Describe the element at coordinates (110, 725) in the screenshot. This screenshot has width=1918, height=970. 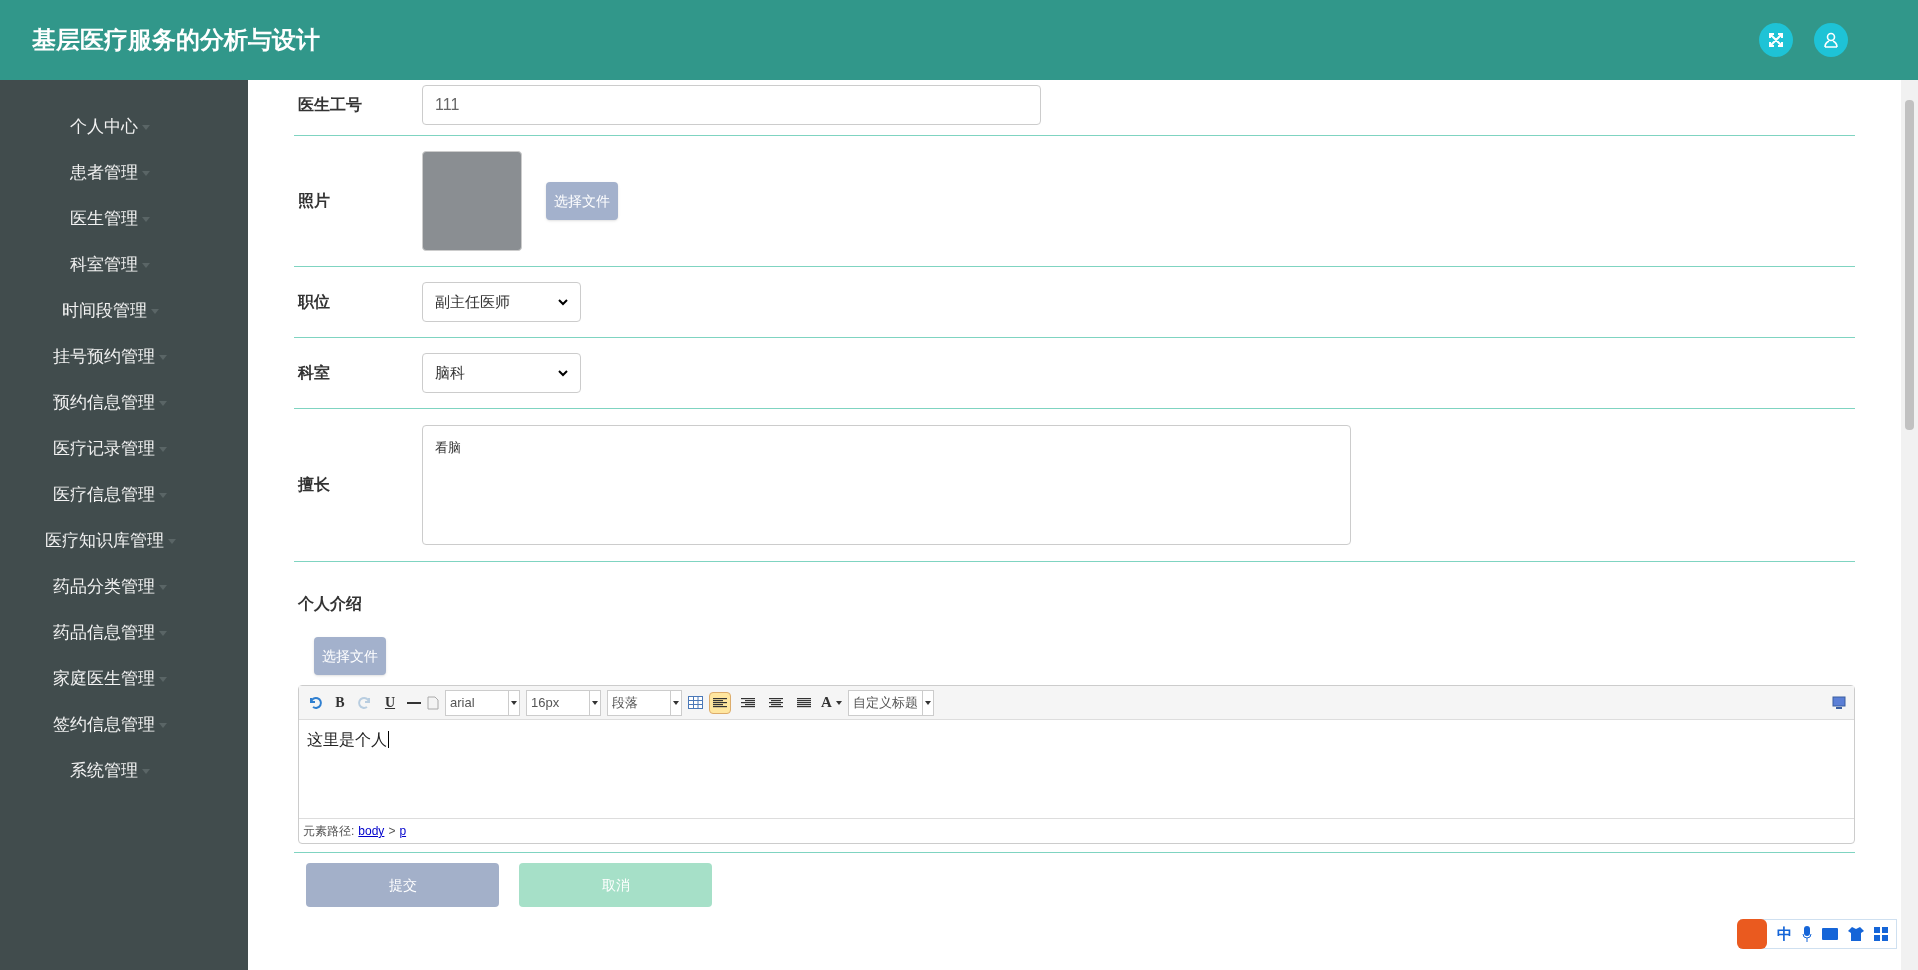
I see `sidebar-item: 签约信息管理` at that location.